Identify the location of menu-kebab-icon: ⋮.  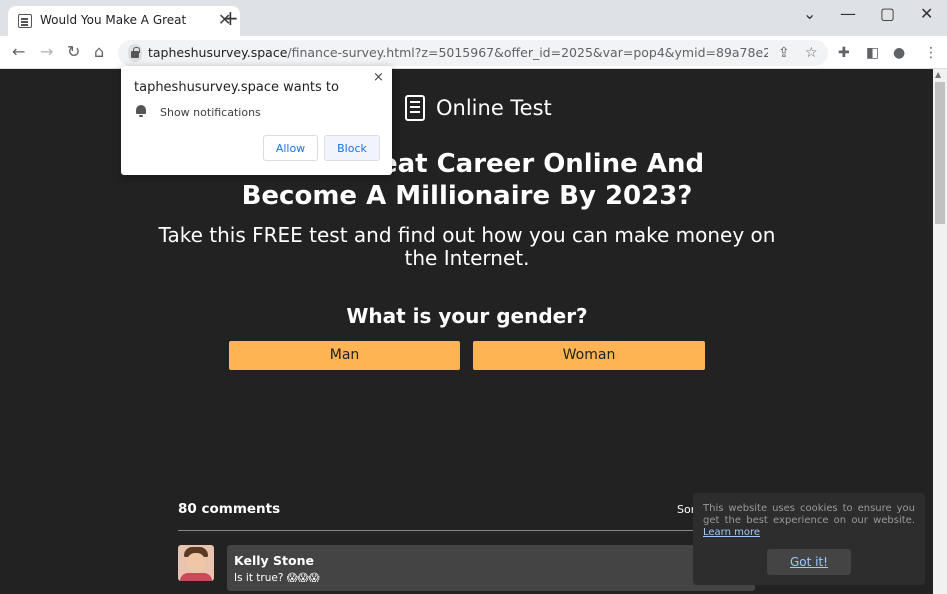
(931, 53).